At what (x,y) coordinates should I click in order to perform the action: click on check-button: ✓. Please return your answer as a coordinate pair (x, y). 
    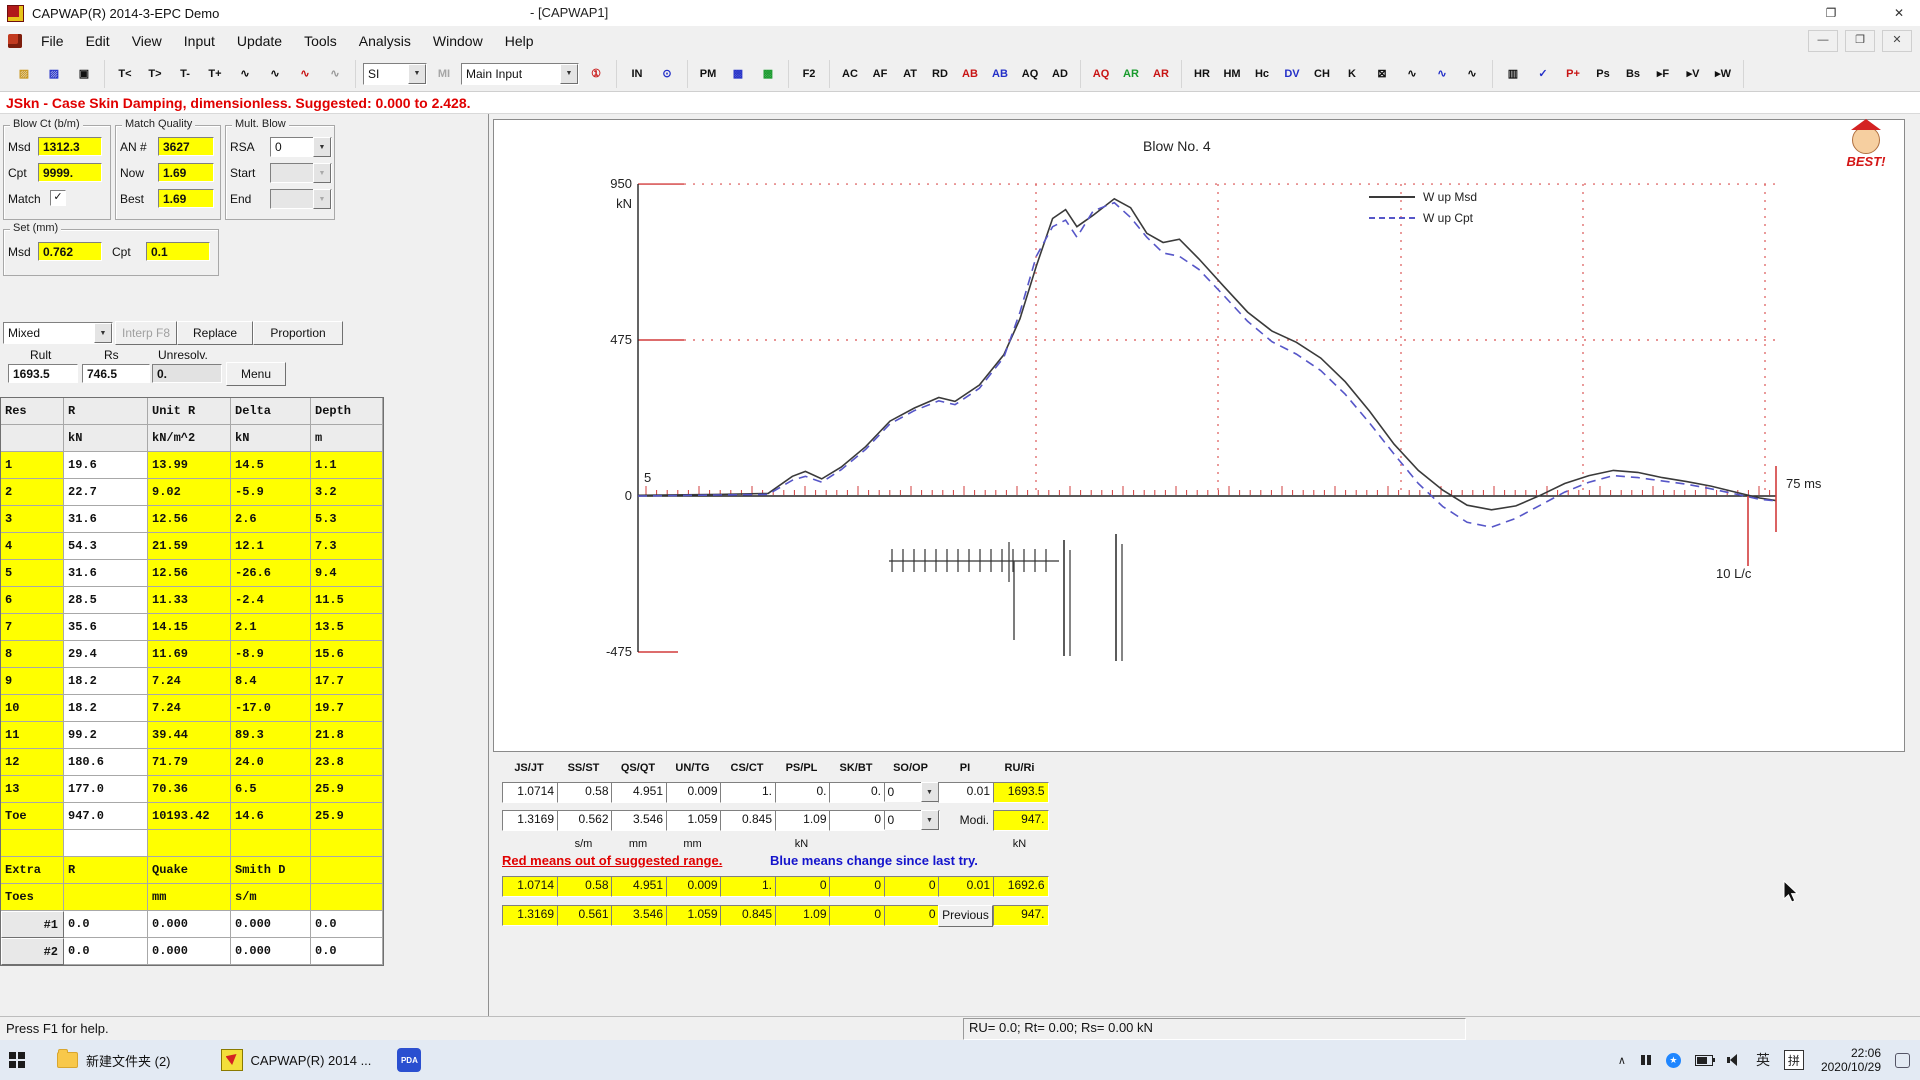
    Looking at the image, I should click on (1543, 73).